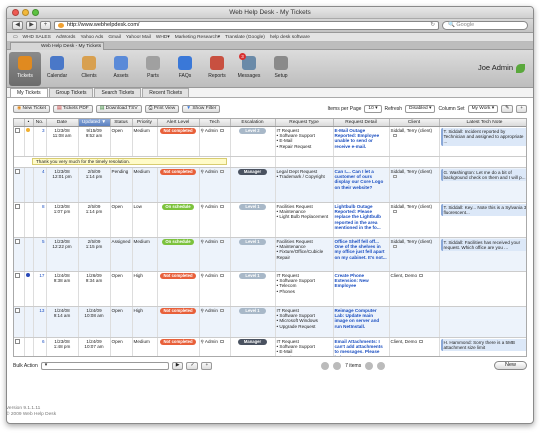  Describe the element at coordinates (40, 289) in the screenshot. I see `ticket-number: 17` at that location.